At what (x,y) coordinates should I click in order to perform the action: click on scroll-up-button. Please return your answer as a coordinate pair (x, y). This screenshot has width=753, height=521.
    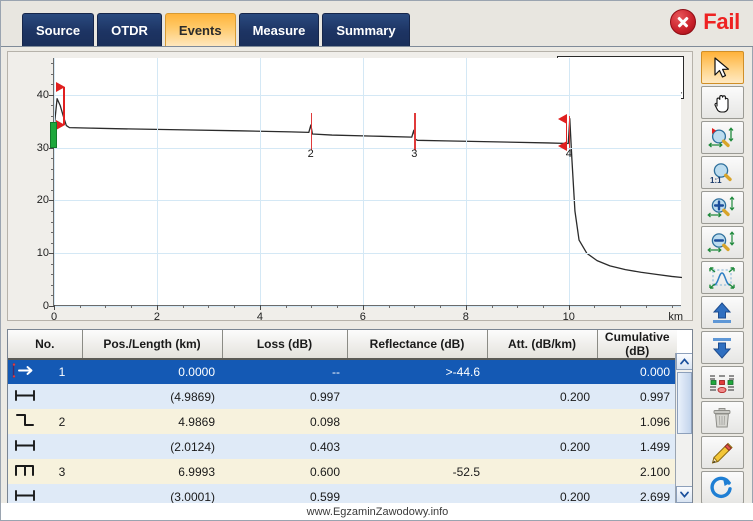
    Looking at the image, I should click on (722, 312).